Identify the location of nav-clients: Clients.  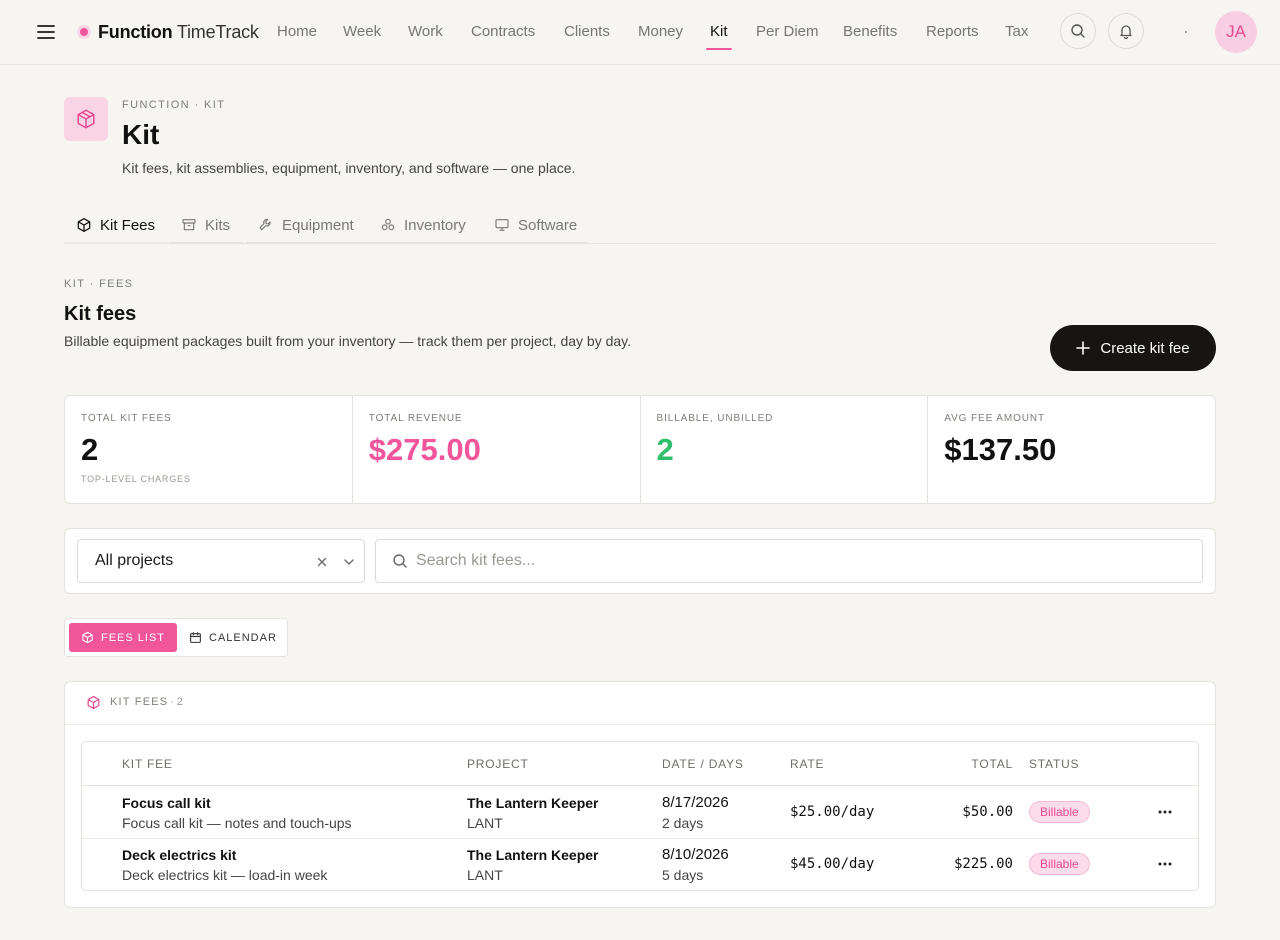
(587, 32).